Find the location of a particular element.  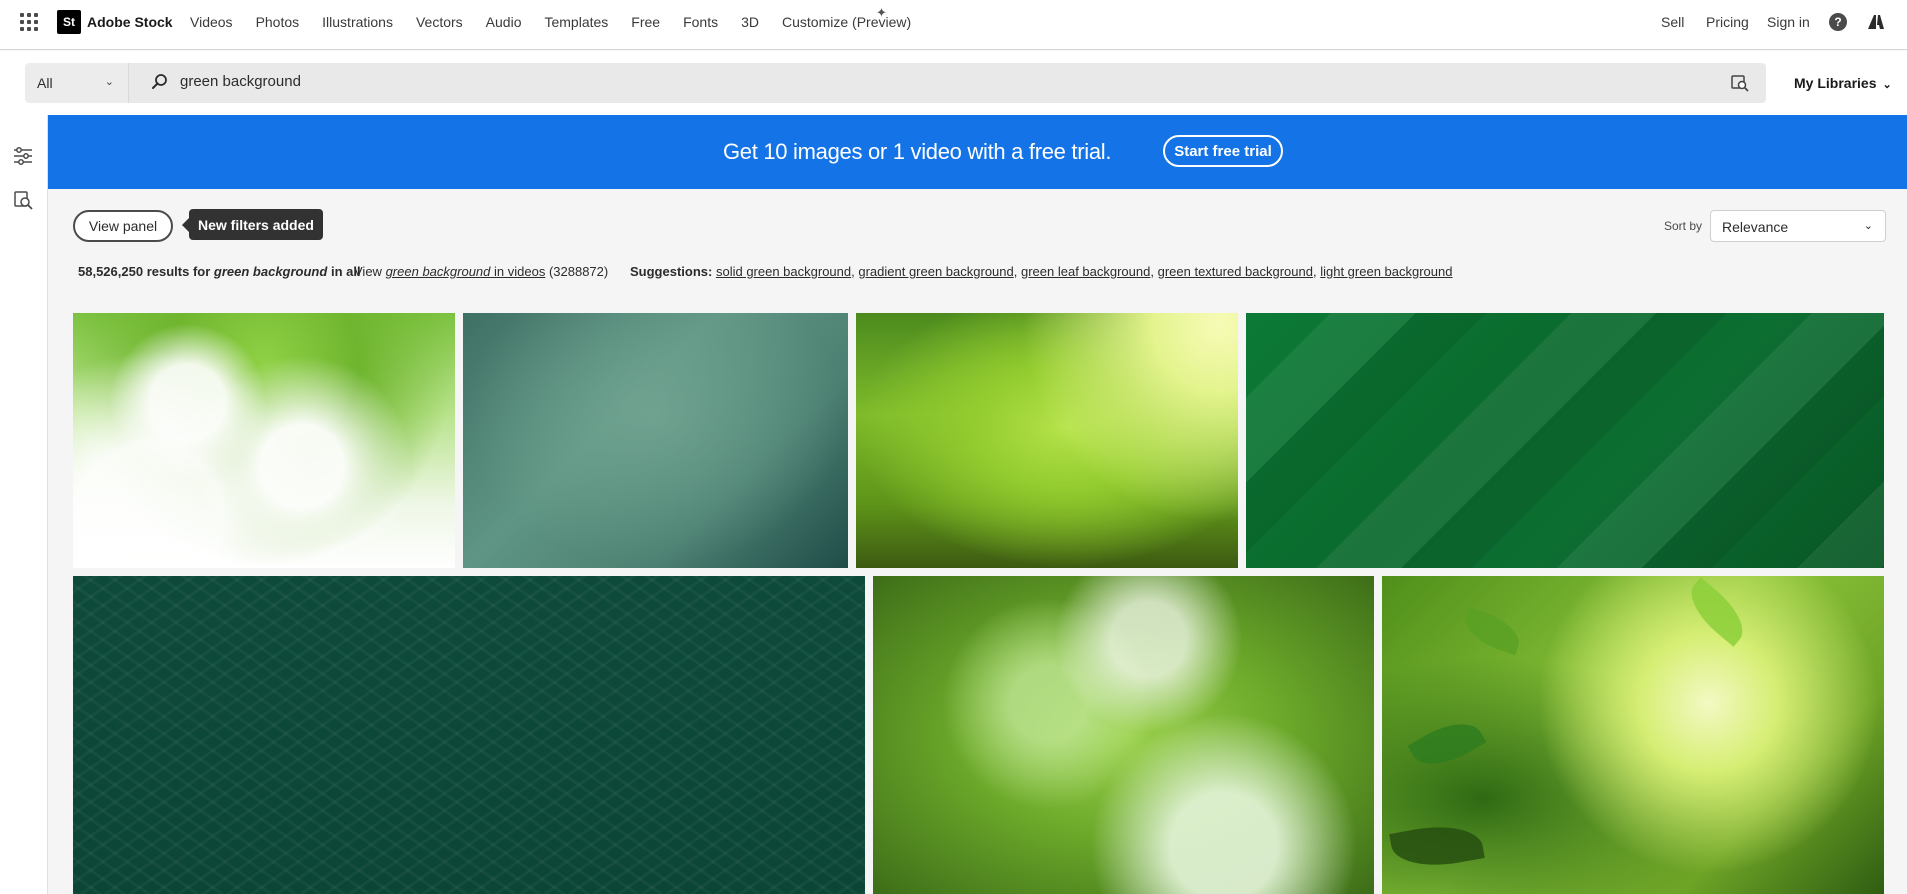

my-libraries-button: My Libraries ⌄ is located at coordinates (1843, 83).